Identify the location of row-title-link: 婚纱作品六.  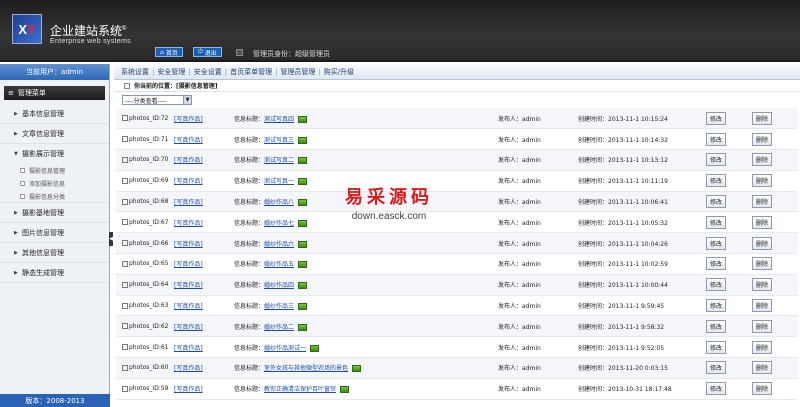
(279, 244).